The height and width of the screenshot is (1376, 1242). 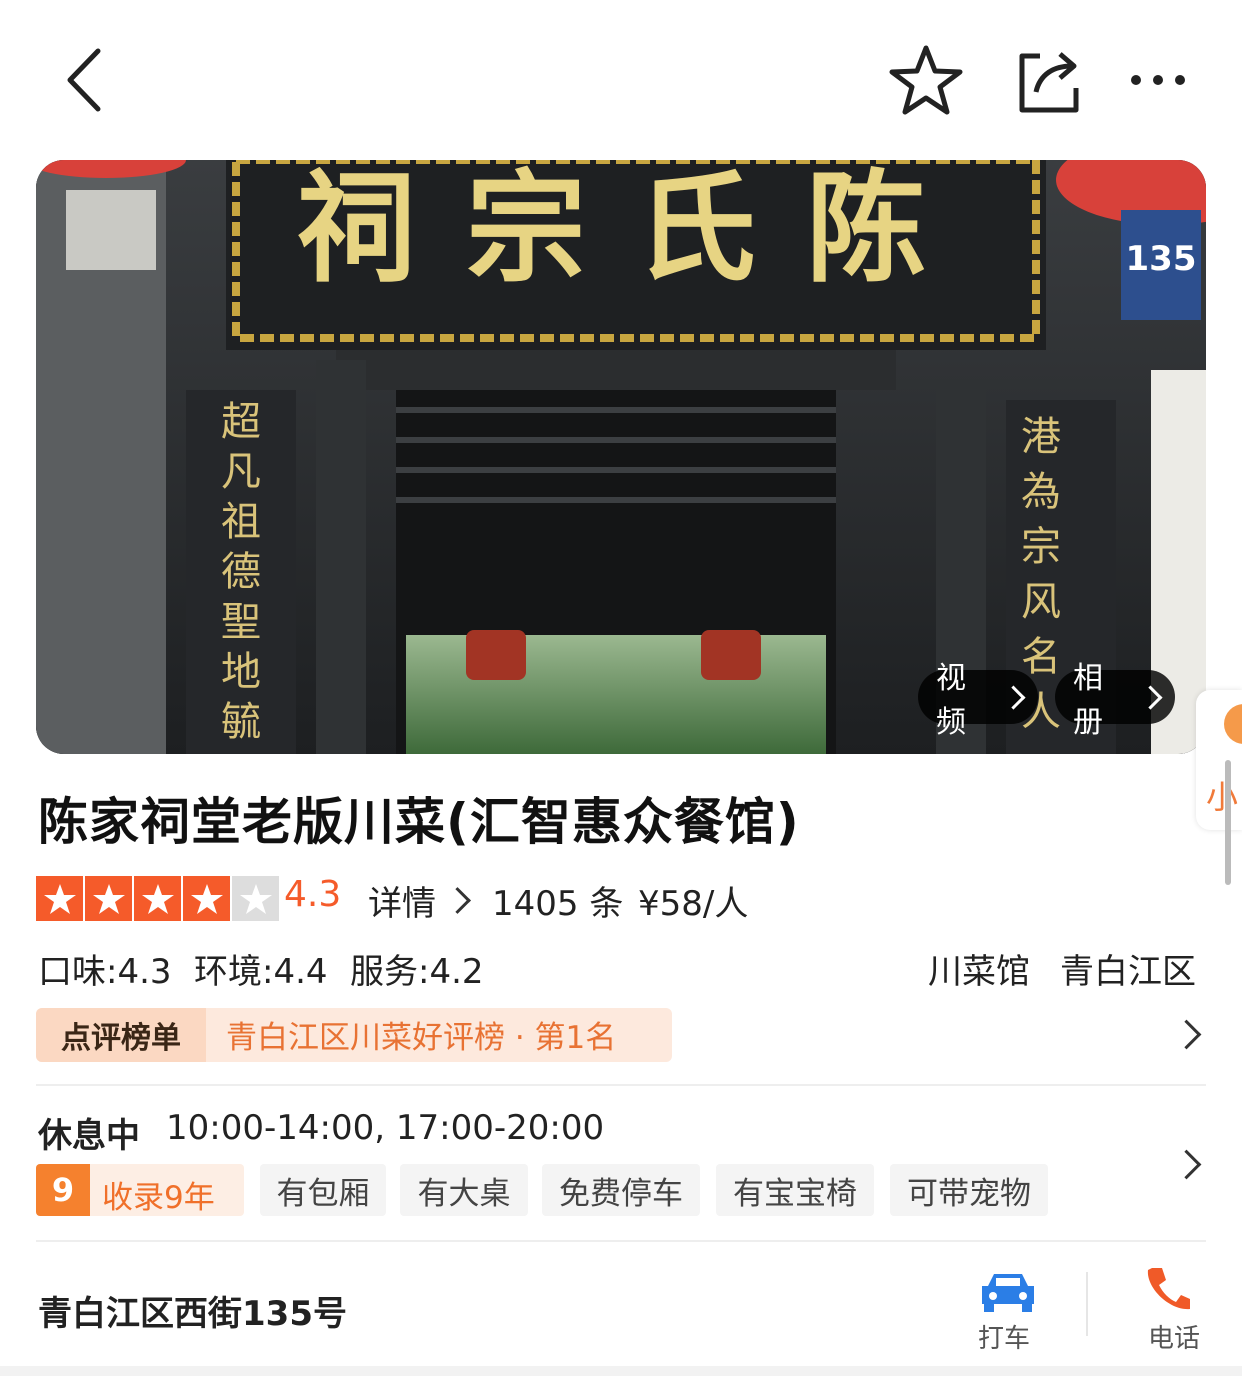 What do you see at coordinates (621, 75) in the screenshot?
I see `top-bar` at bounding box center [621, 75].